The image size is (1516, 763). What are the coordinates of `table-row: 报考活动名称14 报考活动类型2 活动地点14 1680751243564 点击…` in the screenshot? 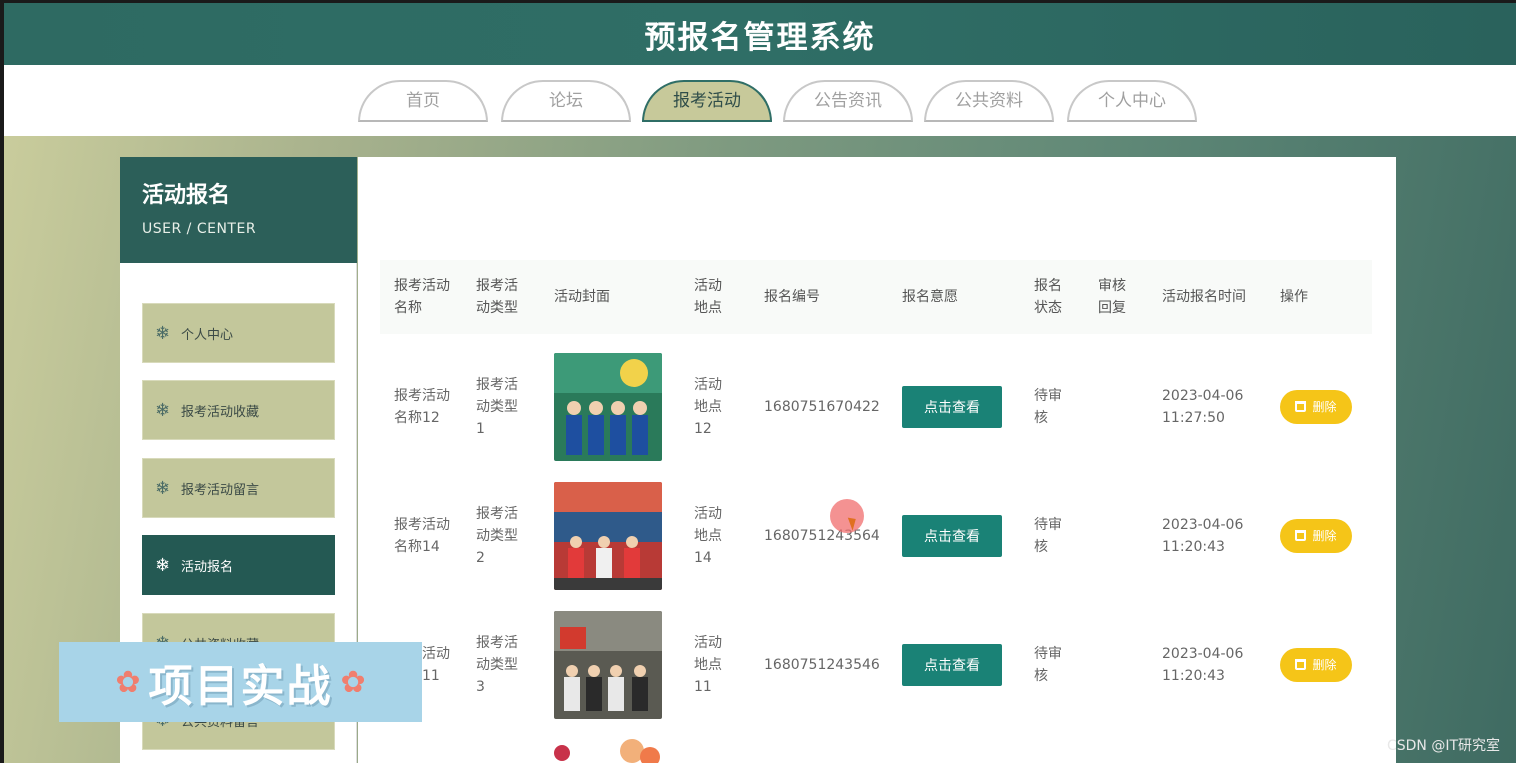 It's located at (876, 535).